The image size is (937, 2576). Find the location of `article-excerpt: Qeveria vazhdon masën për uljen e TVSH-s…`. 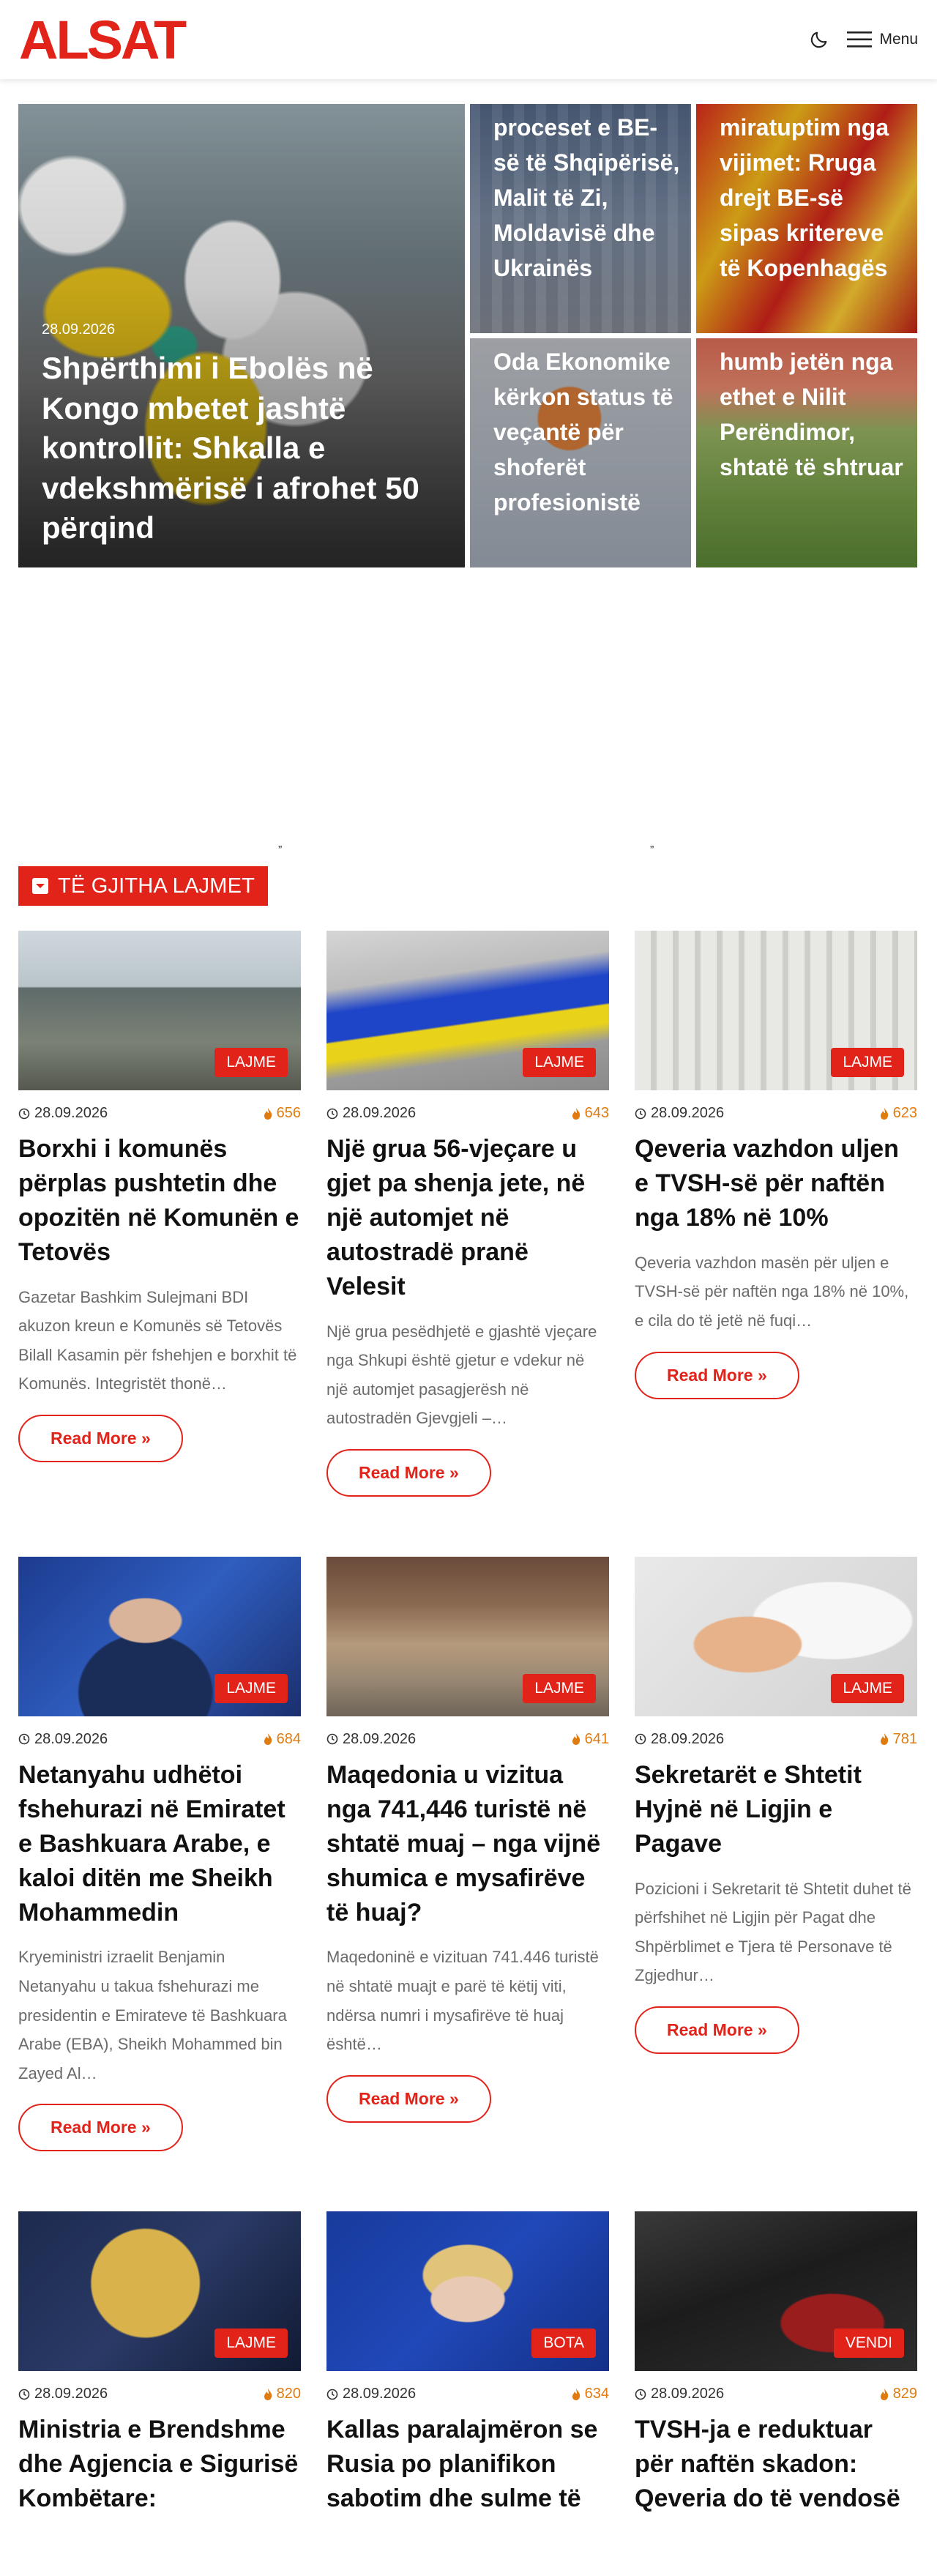

article-excerpt: Qeveria vazhdon masën për uljen e TVSH-s… is located at coordinates (772, 1291).